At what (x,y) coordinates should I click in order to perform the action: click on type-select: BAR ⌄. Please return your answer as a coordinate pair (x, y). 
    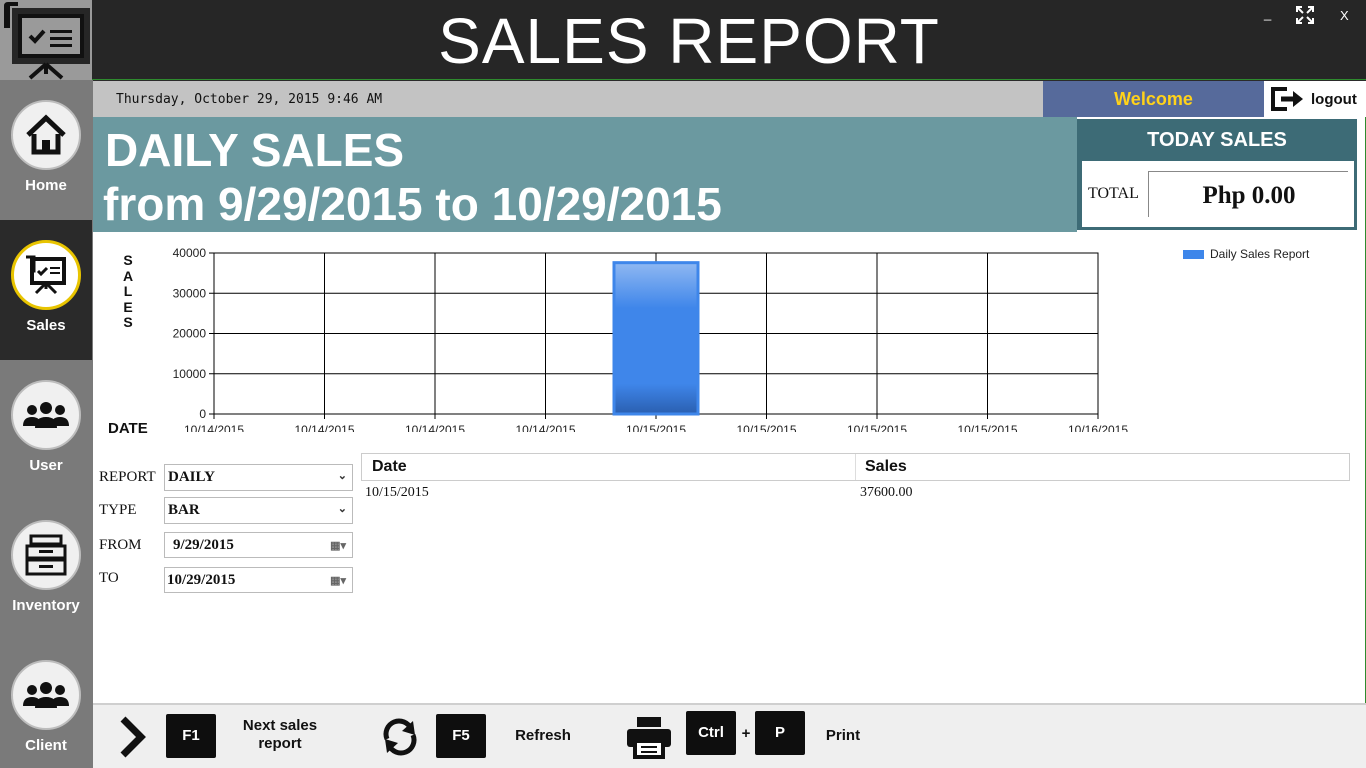
    Looking at the image, I should click on (258, 510).